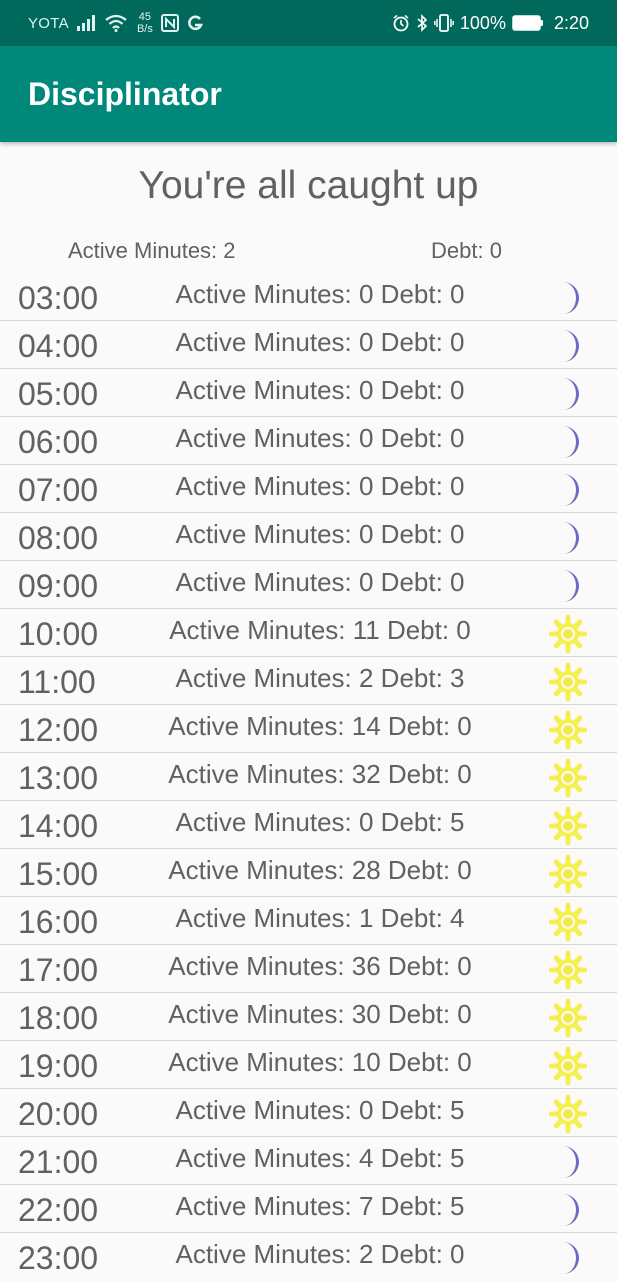  What do you see at coordinates (320, 1014) in the screenshot?
I see `hour-stats: Active Minutes: 30 Debt: 0` at bounding box center [320, 1014].